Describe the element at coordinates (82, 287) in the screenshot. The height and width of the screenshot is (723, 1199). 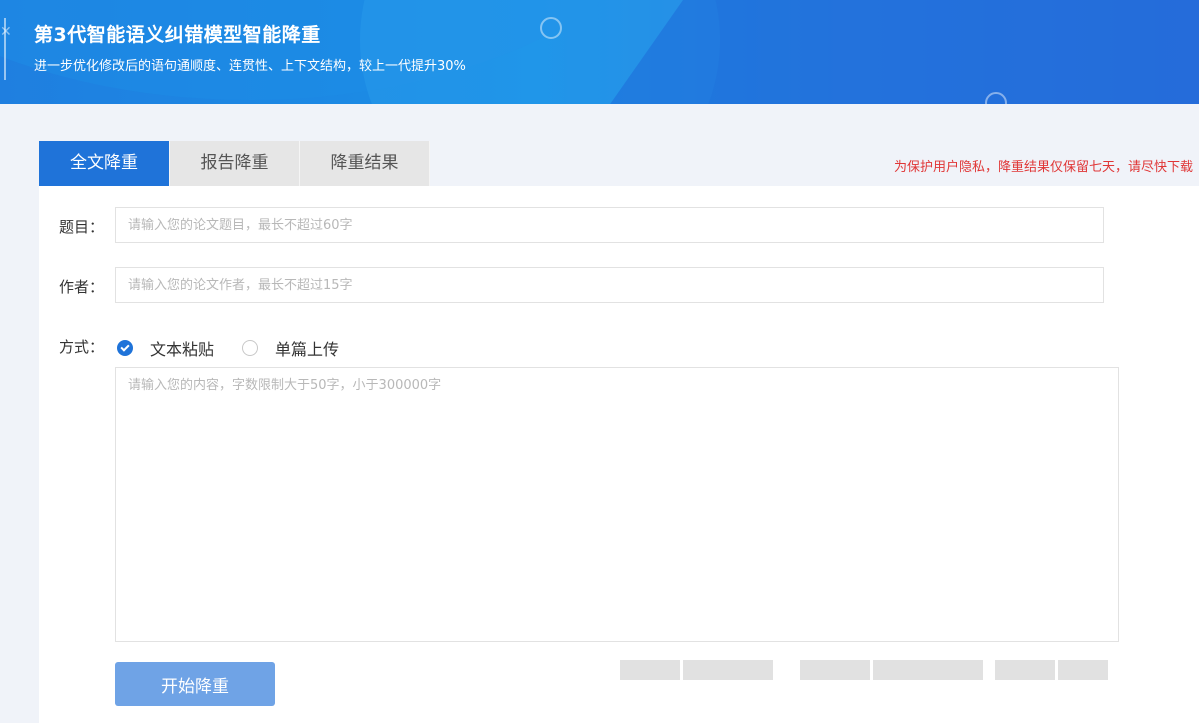
I see `author-label: 作者：` at that location.